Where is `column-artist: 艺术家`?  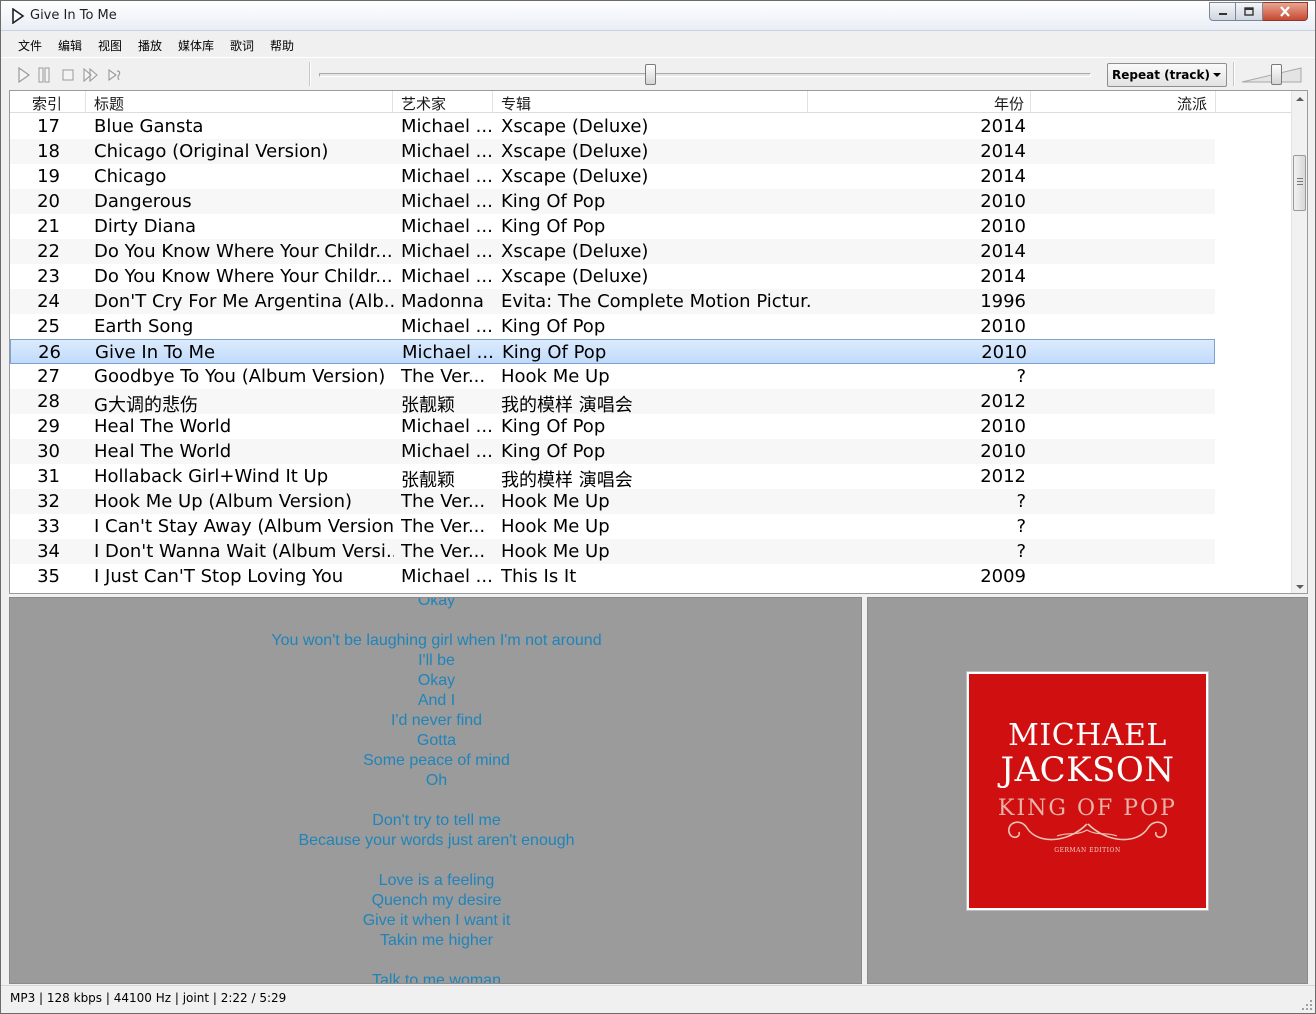
column-artist: 艺术家 is located at coordinates (443, 102).